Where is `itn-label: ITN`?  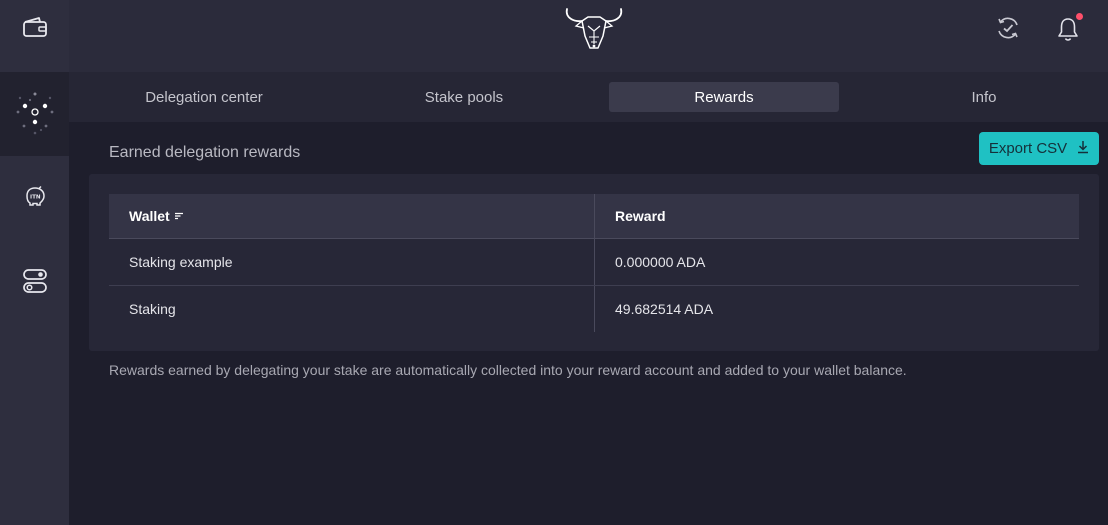
itn-label: ITN is located at coordinates (35, 197).